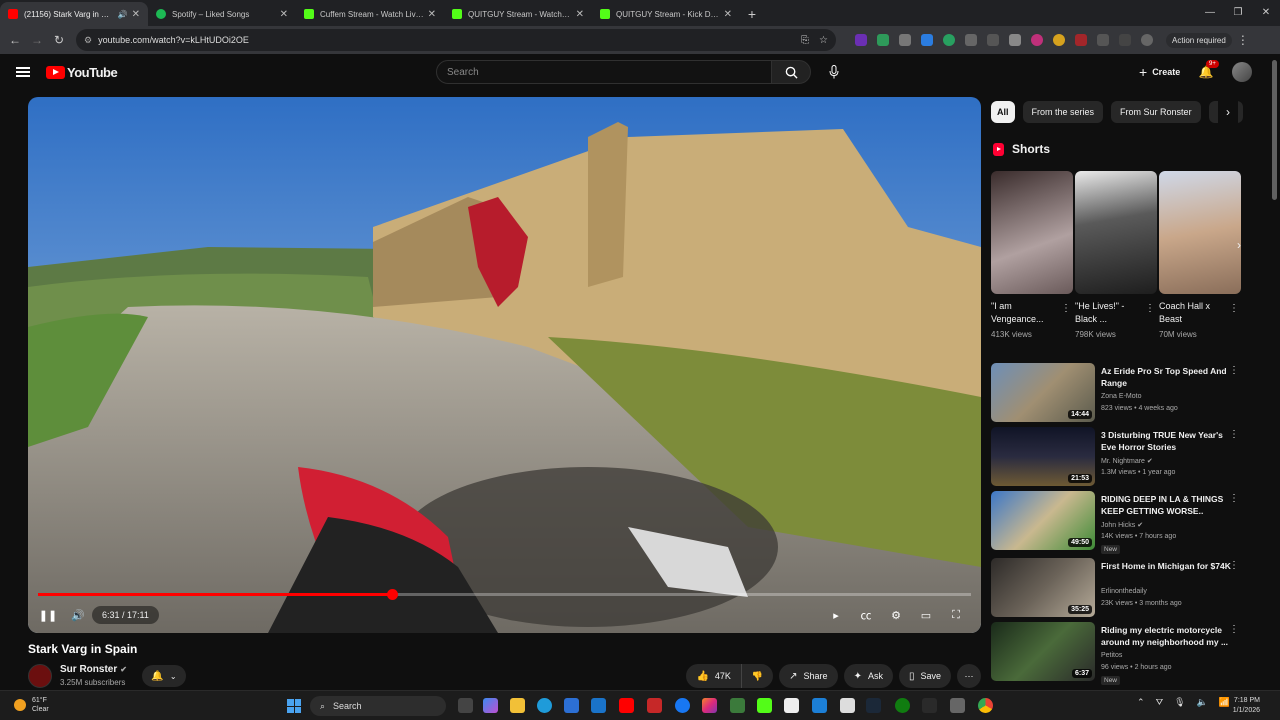 This screenshot has width=1280, height=720. What do you see at coordinates (834, 72) in the screenshot?
I see `voice-search-button` at bounding box center [834, 72].